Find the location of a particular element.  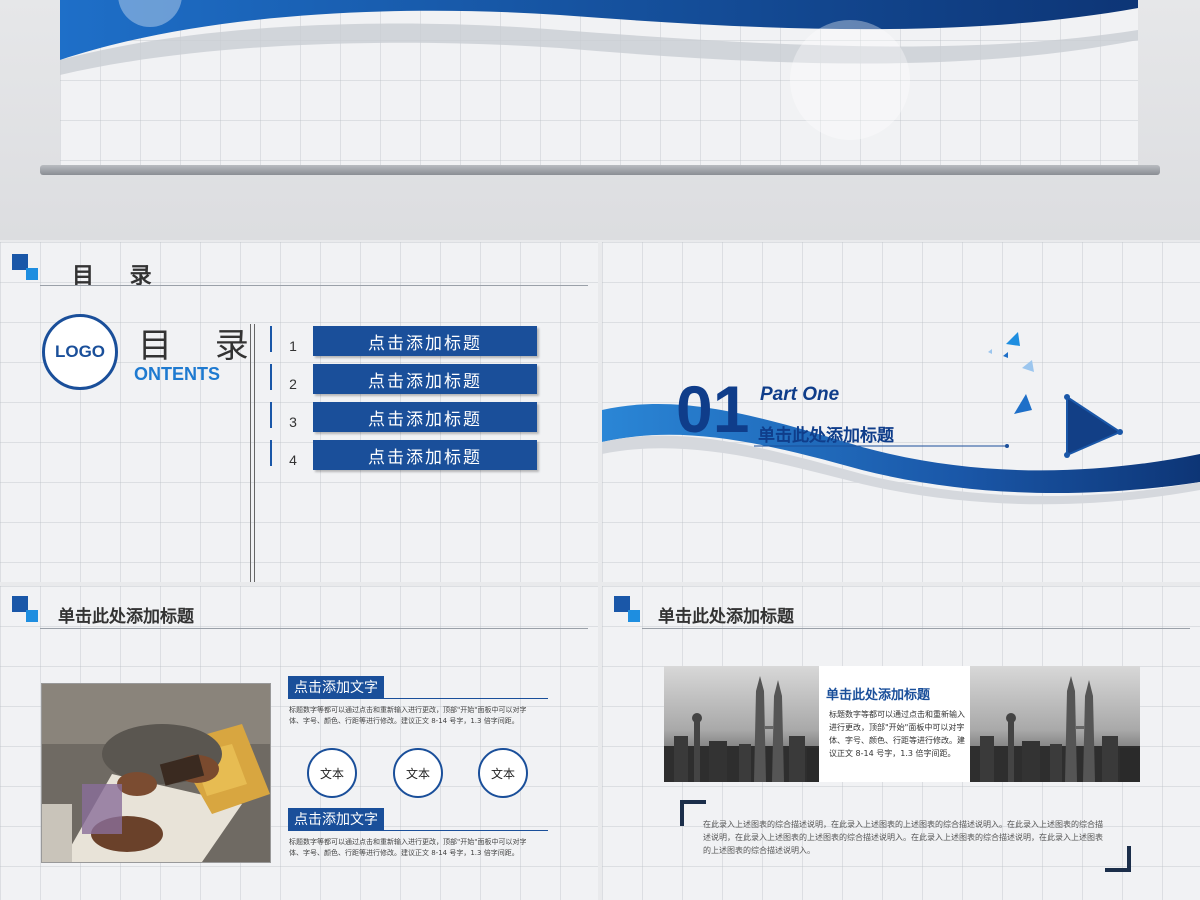

office-photo is located at coordinates (156, 773).